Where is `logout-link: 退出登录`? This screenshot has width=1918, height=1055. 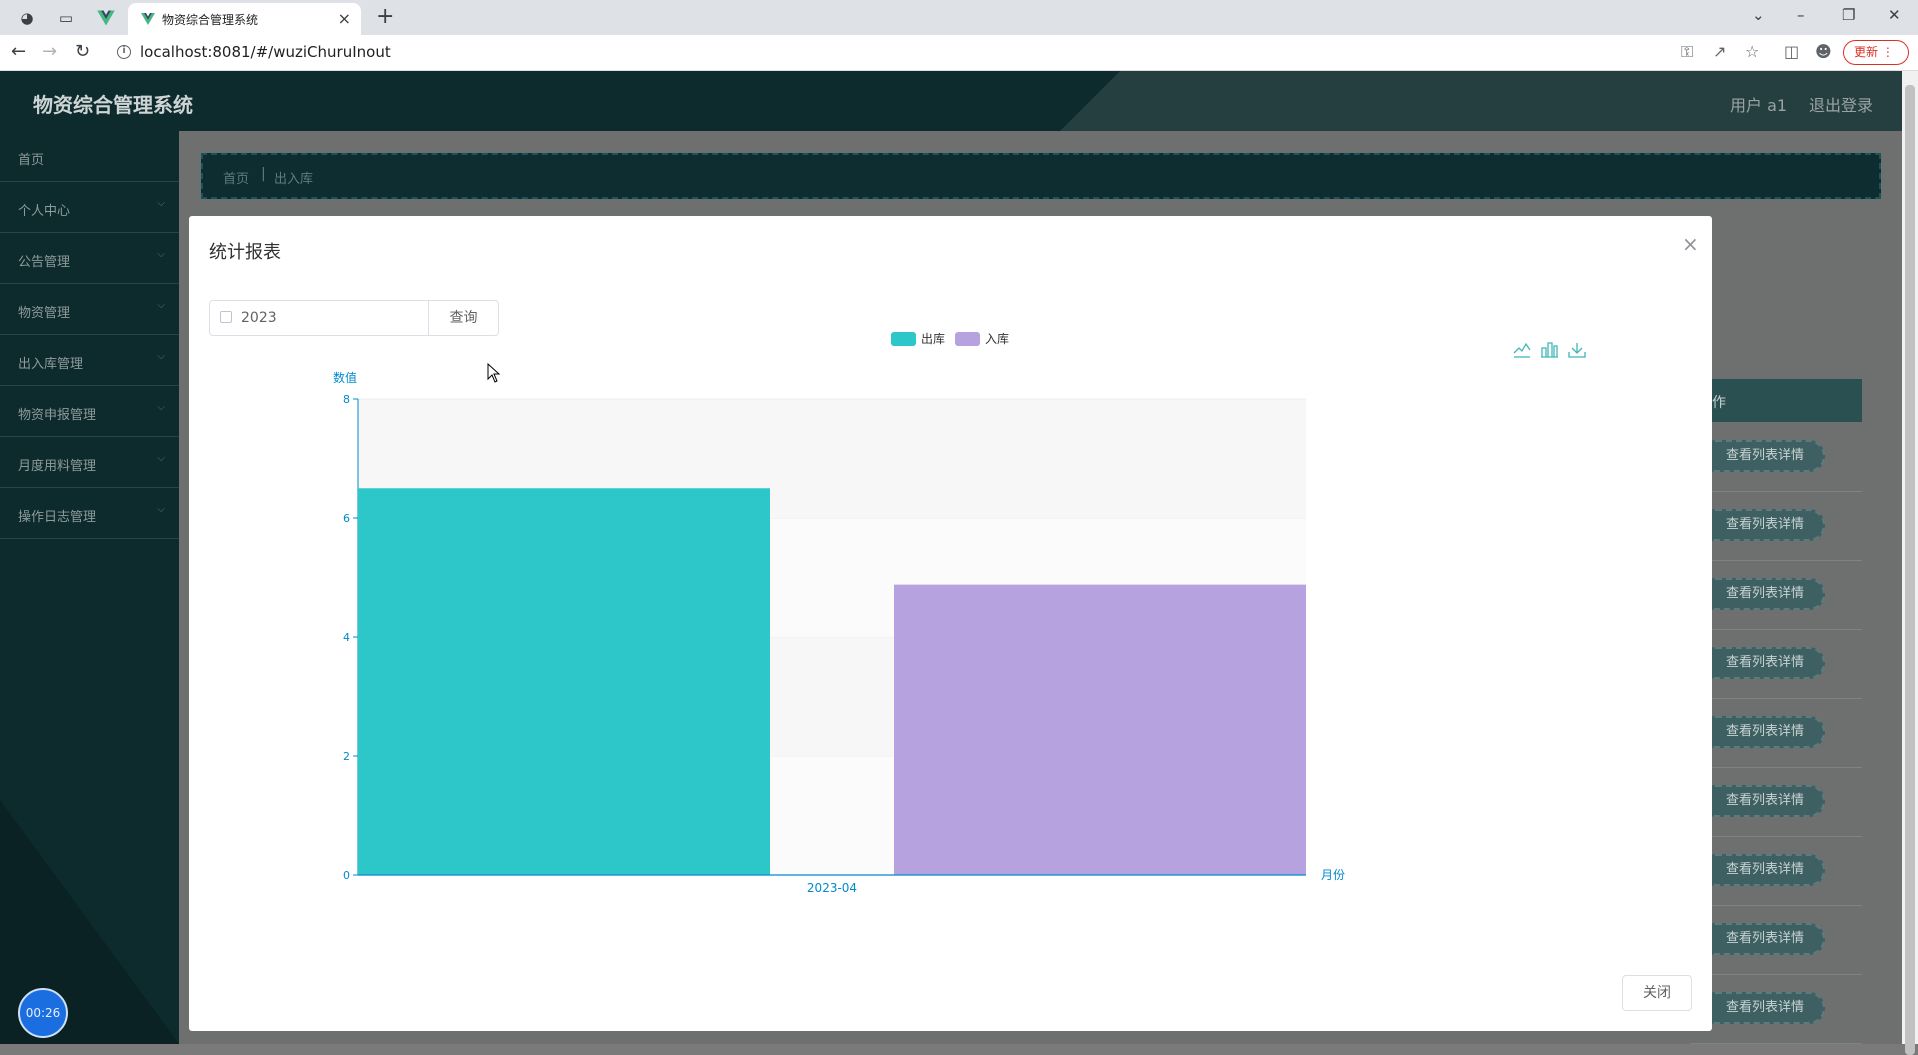 logout-link: 退出登录 is located at coordinates (1841, 104).